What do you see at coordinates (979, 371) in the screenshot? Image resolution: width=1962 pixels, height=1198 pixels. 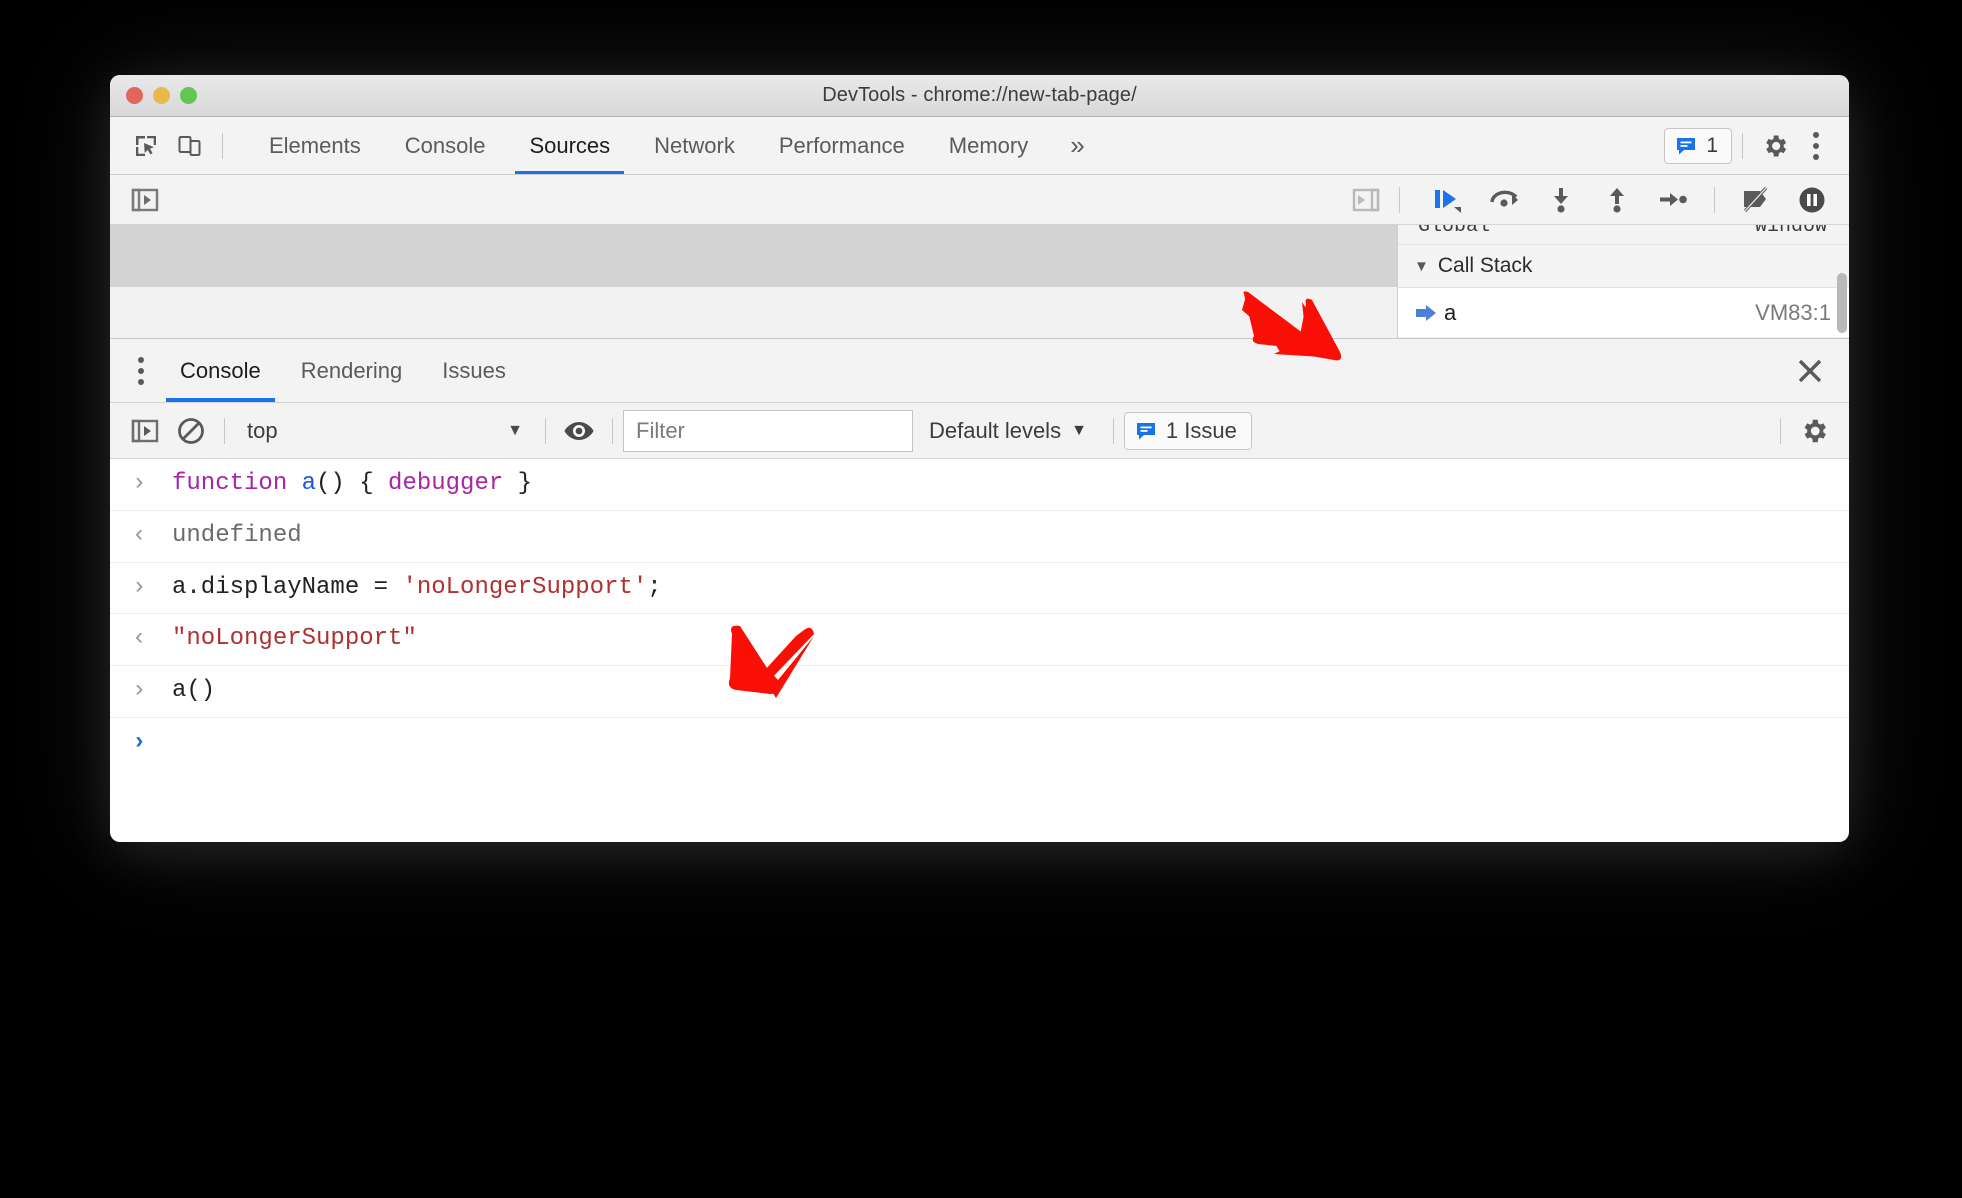 I see `drawer-tab-bar: Console Rendering Issues` at bounding box center [979, 371].